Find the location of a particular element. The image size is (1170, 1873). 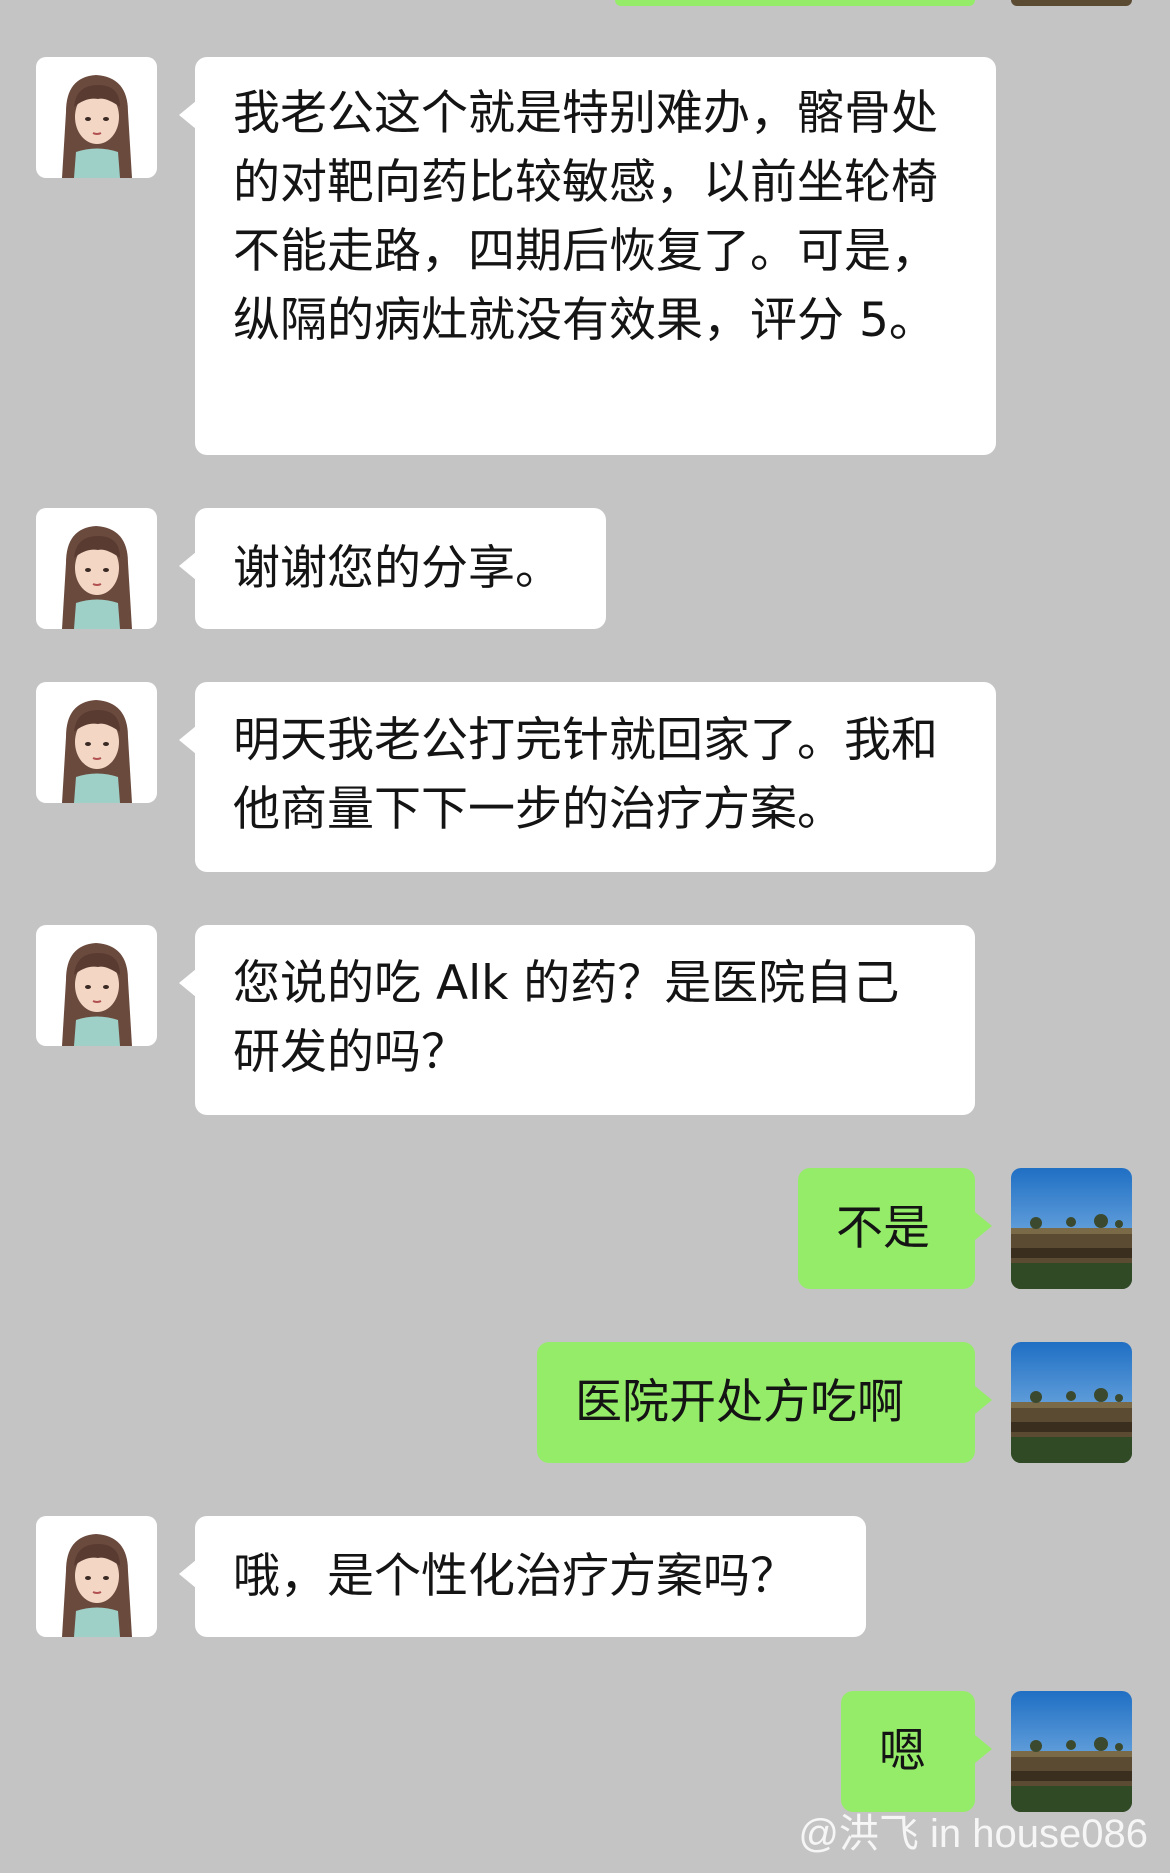

message-text: 医院开处方吃啊 is located at coordinates (739, 1402).